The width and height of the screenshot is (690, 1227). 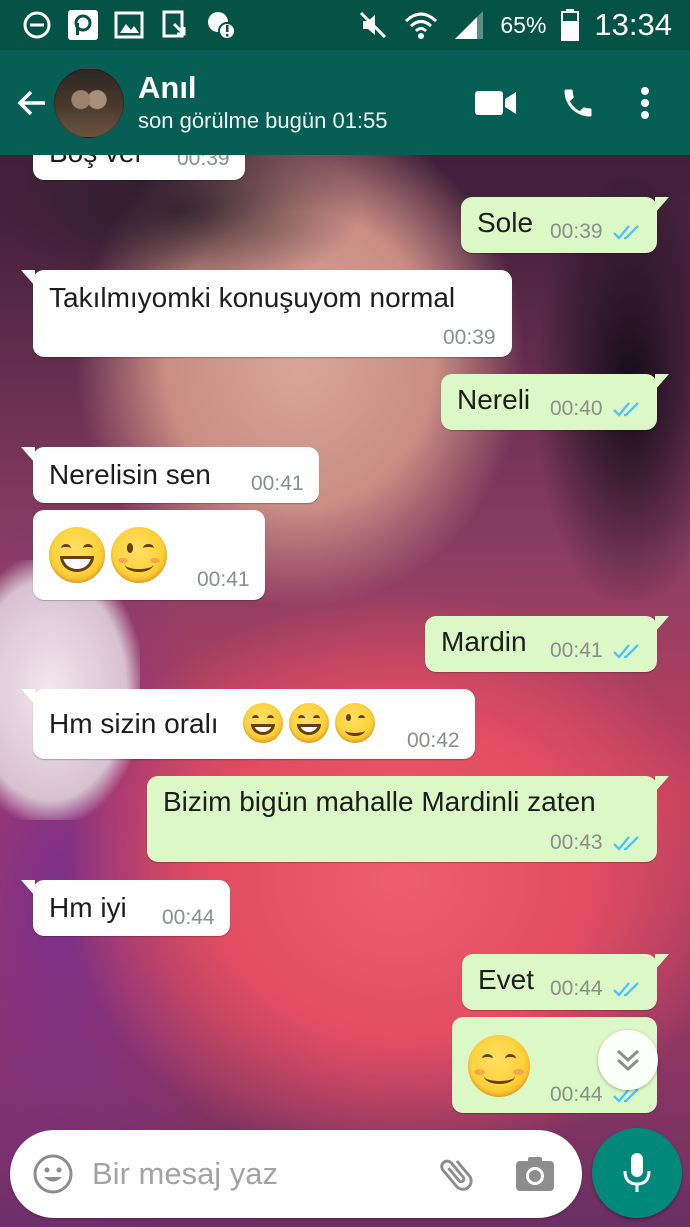 What do you see at coordinates (379, 801) in the screenshot?
I see `message-text: Bizim bigün mahalle Mardinli zaten` at bounding box center [379, 801].